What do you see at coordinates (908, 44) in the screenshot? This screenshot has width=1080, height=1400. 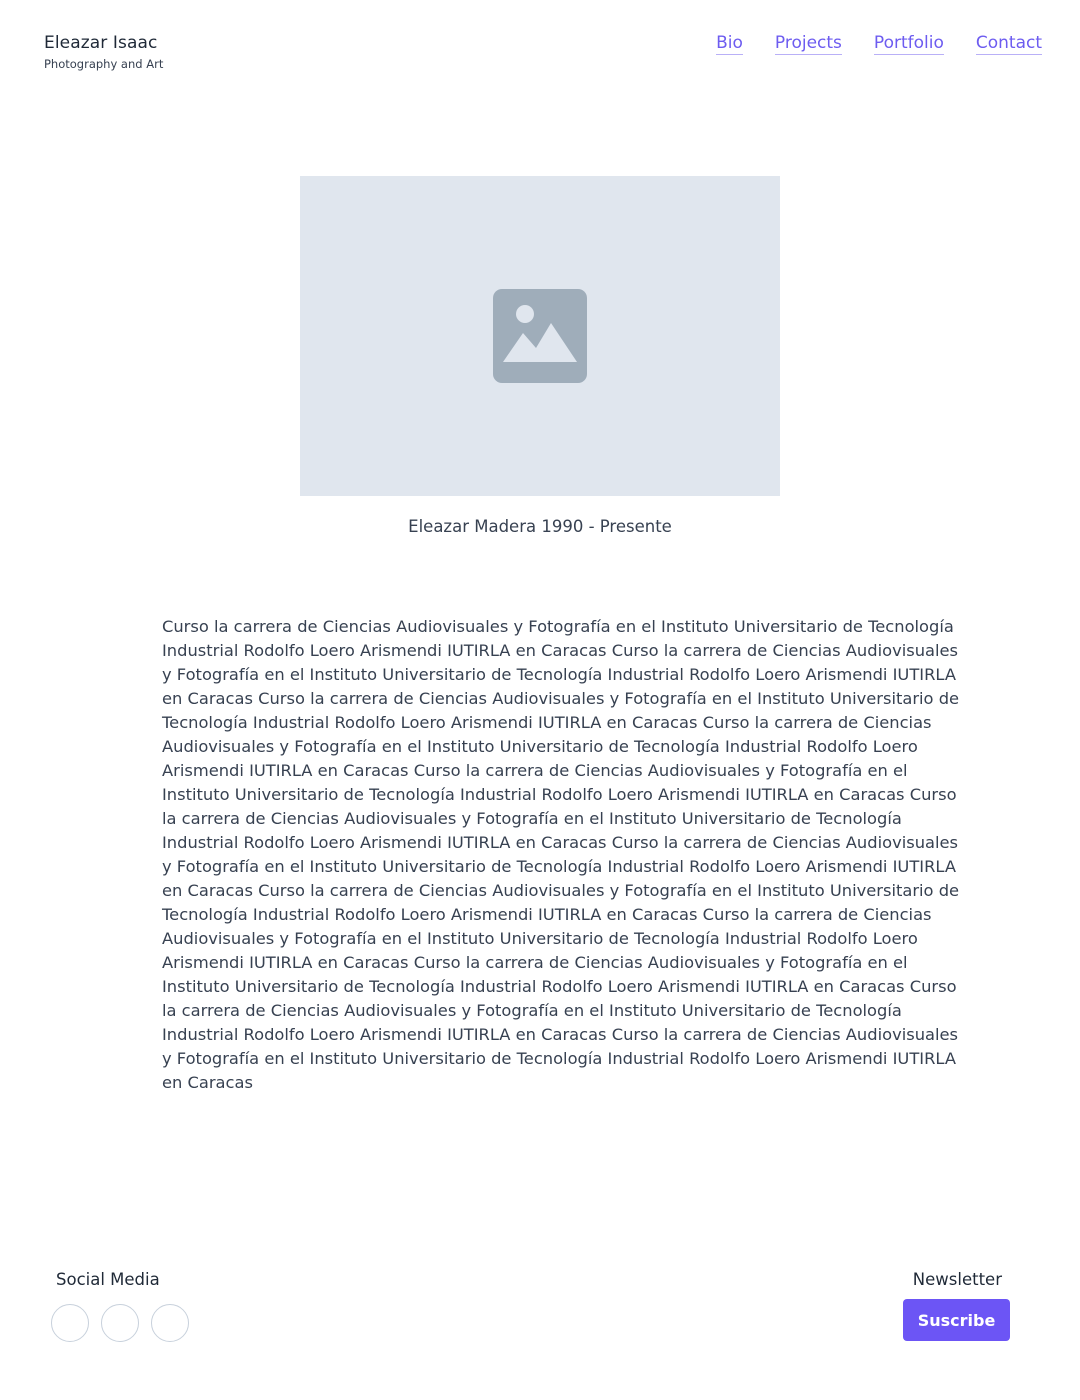 I see `nav-link-portfolio: Portfolio` at bounding box center [908, 44].